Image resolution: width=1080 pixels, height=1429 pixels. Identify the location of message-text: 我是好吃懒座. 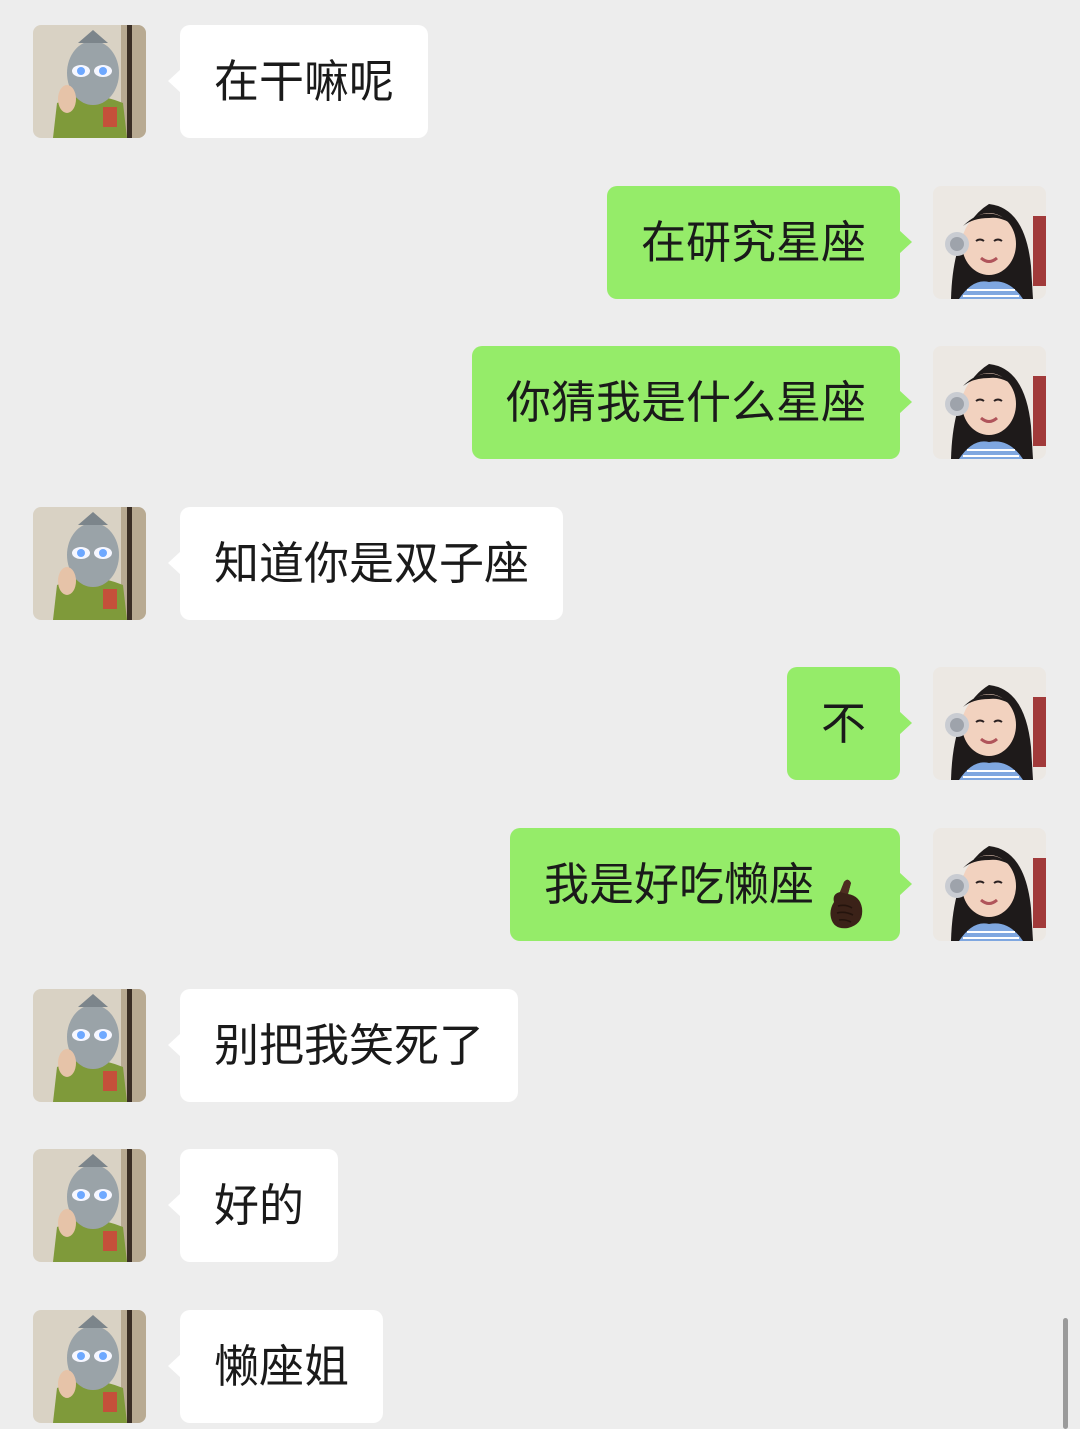
(678, 884).